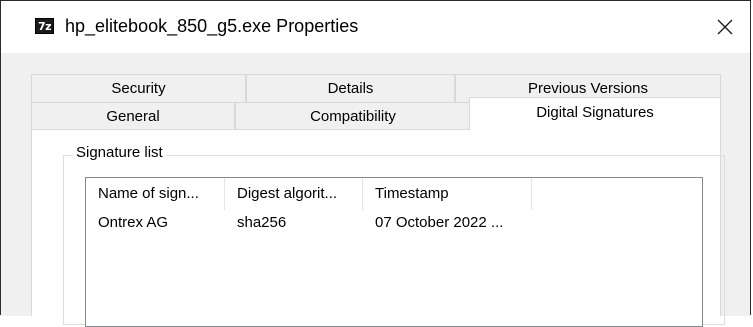  I want to click on digest-cell: sha256, so click(262, 222).